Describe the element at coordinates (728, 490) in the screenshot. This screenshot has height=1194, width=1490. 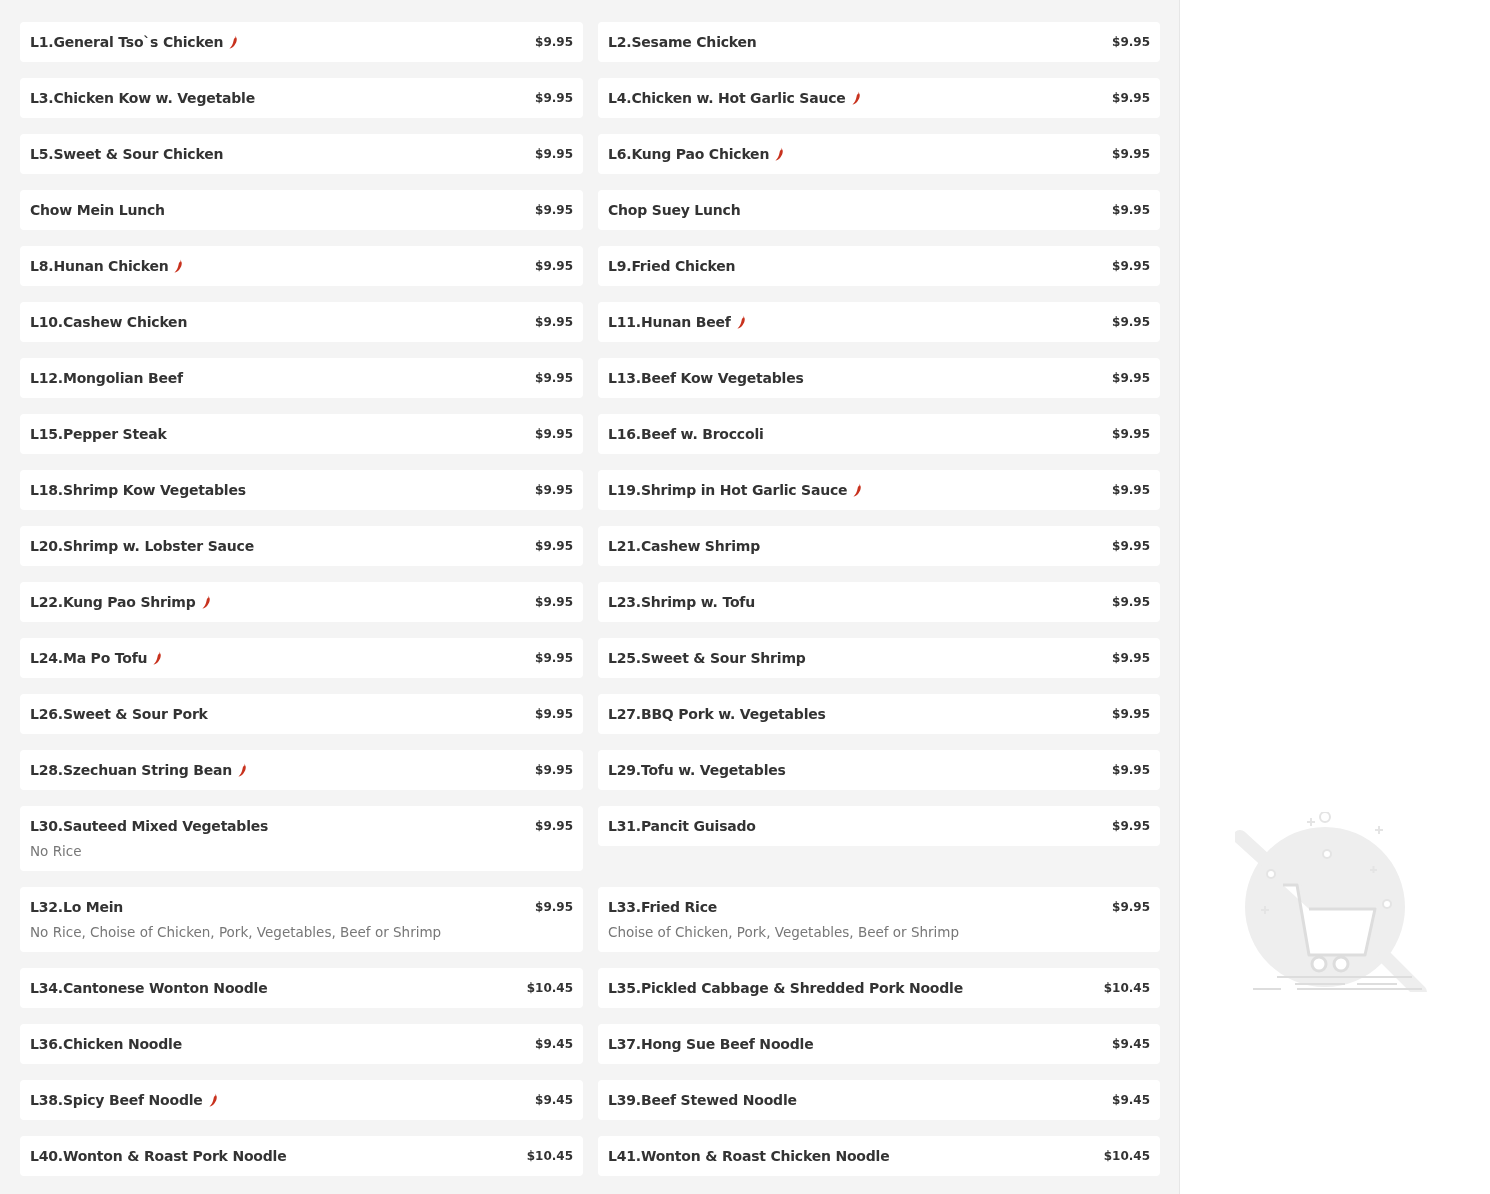
I see `dish-name: L19.Shrimp in Hot Garlic Sauce` at that location.